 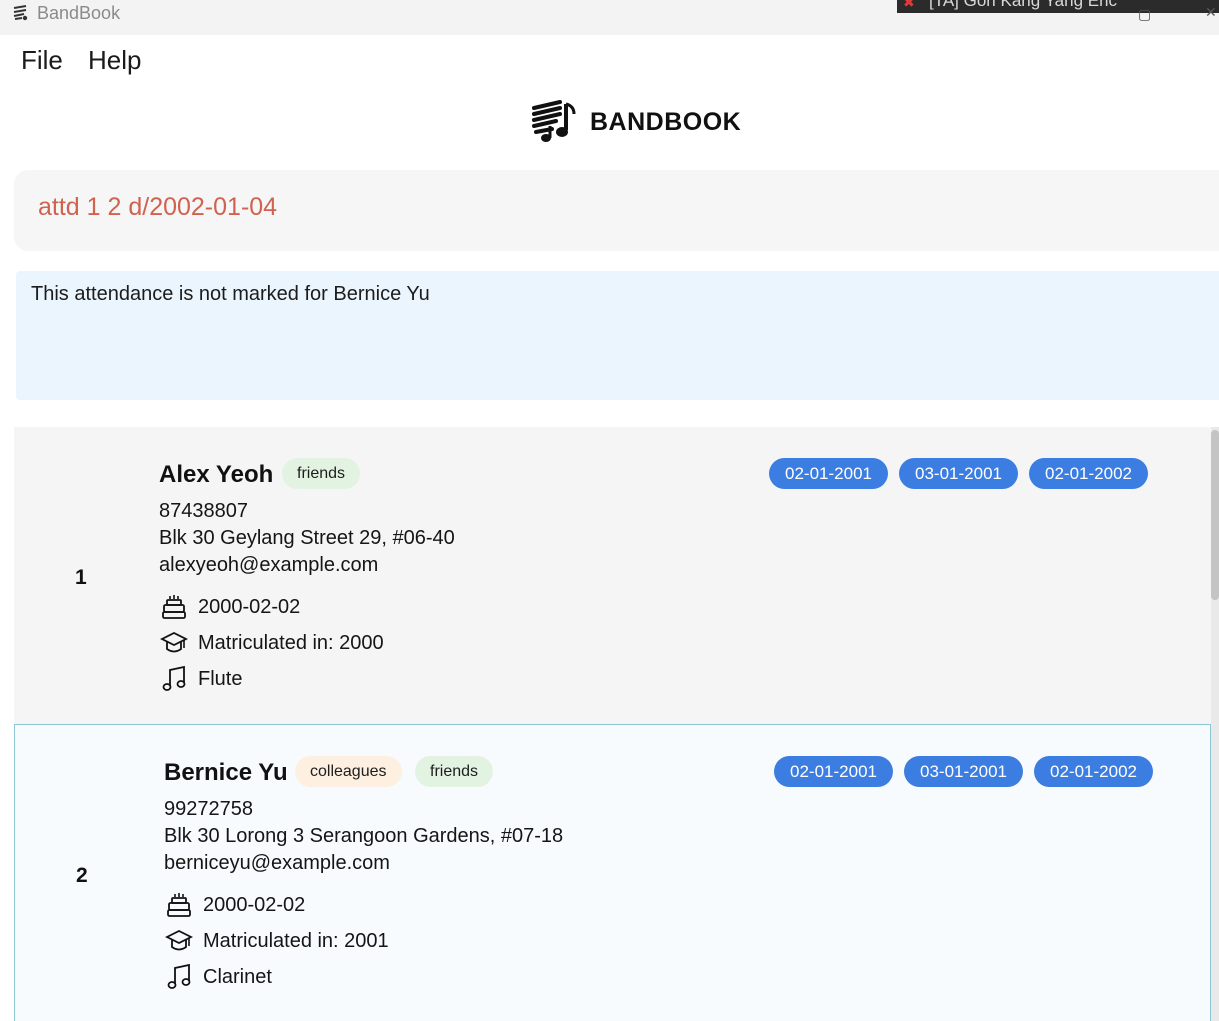 What do you see at coordinates (277, 863) in the screenshot?
I see `person-email: berniceyu@example.com` at bounding box center [277, 863].